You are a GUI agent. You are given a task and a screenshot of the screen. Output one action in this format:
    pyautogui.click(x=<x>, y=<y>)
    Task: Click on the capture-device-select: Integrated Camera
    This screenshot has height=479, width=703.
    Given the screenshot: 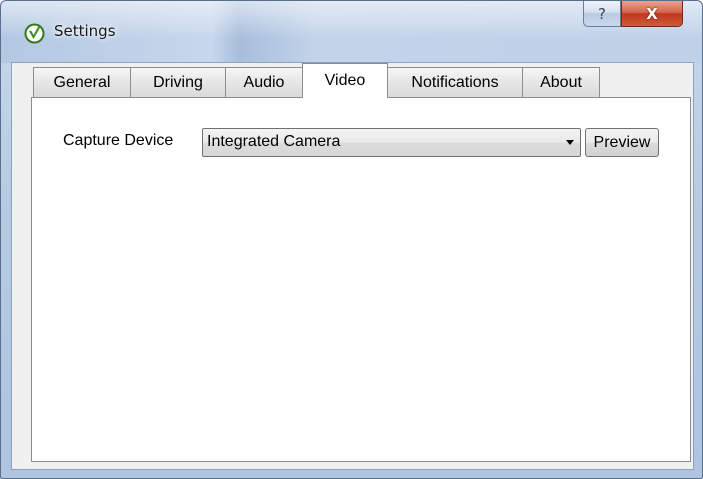 What is the action you would take?
    pyautogui.click(x=391, y=142)
    